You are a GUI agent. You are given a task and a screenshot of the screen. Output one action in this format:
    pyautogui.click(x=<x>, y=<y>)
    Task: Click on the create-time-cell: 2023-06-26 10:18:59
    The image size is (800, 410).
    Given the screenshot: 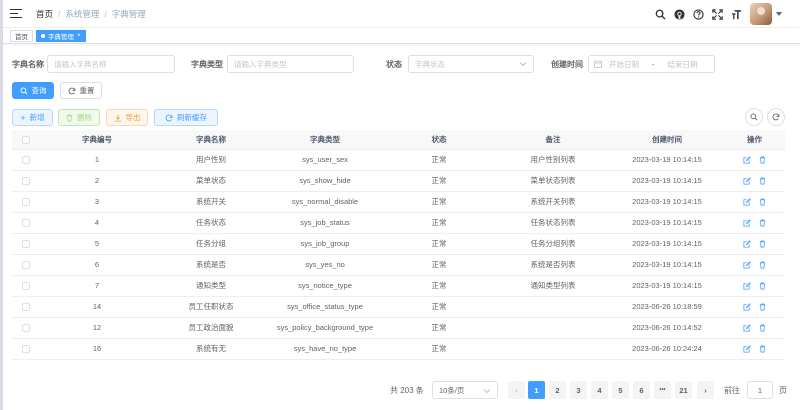 What is the action you would take?
    pyautogui.click(x=667, y=307)
    